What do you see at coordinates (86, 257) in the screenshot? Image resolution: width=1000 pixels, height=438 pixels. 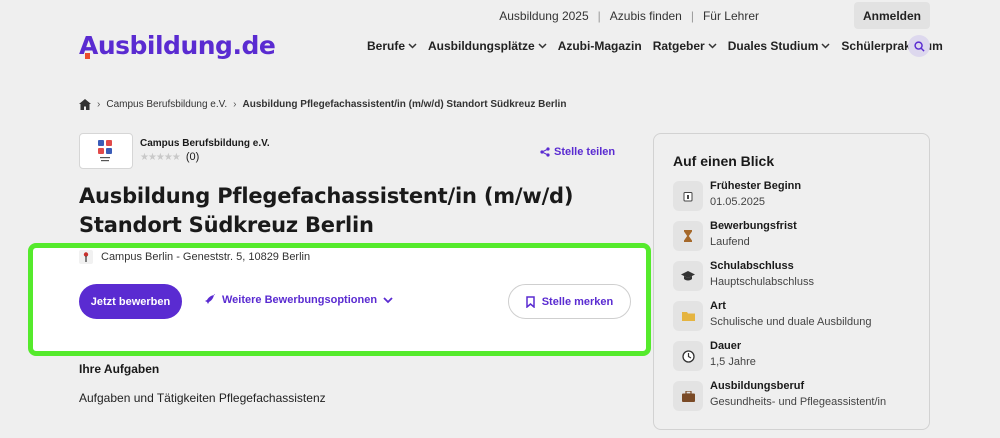 I see `map-pin-icon` at bounding box center [86, 257].